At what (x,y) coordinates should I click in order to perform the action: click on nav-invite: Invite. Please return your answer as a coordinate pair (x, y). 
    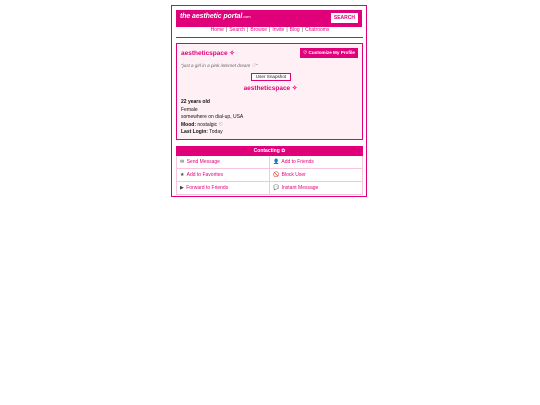
    Looking at the image, I should click on (278, 30).